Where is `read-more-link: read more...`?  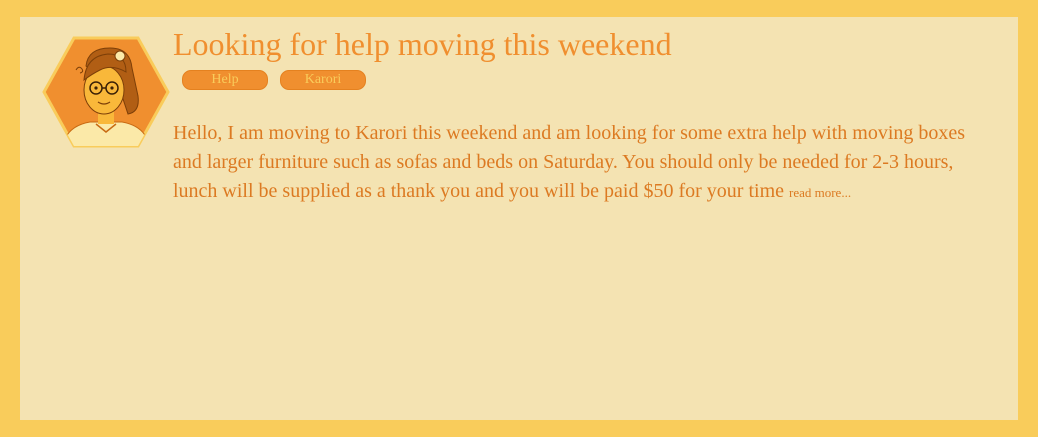 read-more-link: read more... is located at coordinates (820, 192).